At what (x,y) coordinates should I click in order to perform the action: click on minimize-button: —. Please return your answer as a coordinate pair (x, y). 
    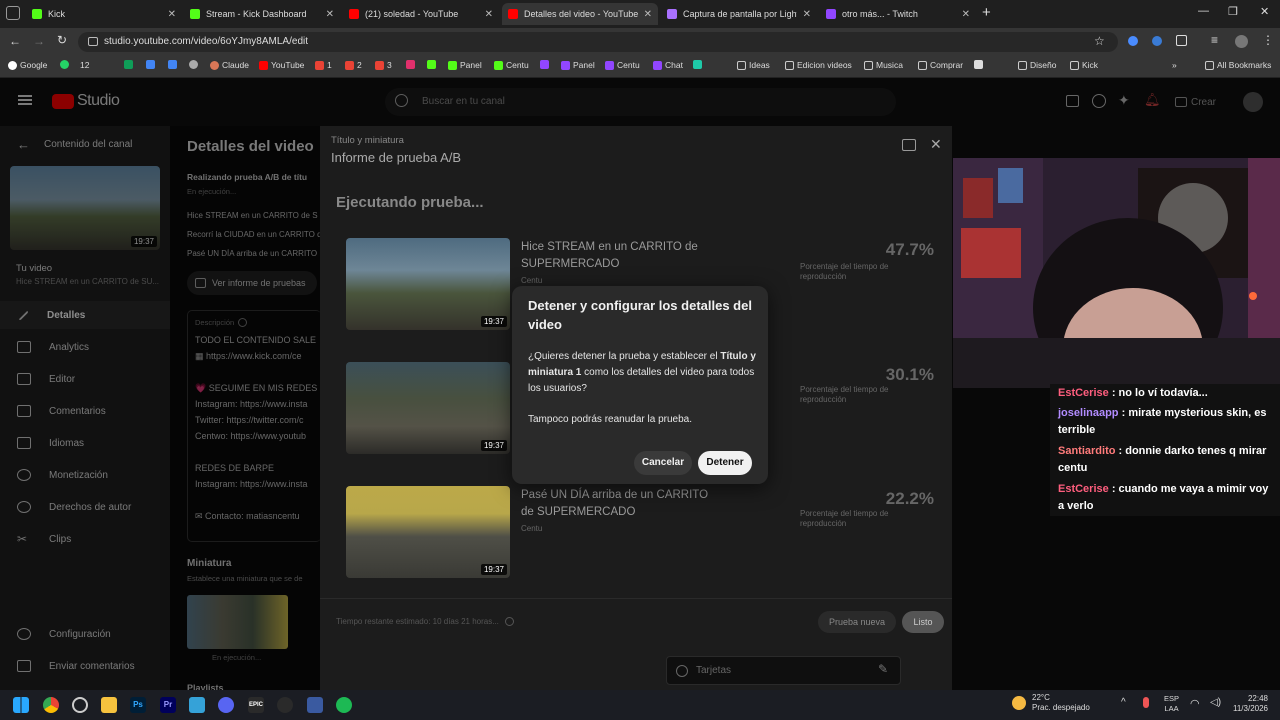
    Looking at the image, I should click on (1203, 11).